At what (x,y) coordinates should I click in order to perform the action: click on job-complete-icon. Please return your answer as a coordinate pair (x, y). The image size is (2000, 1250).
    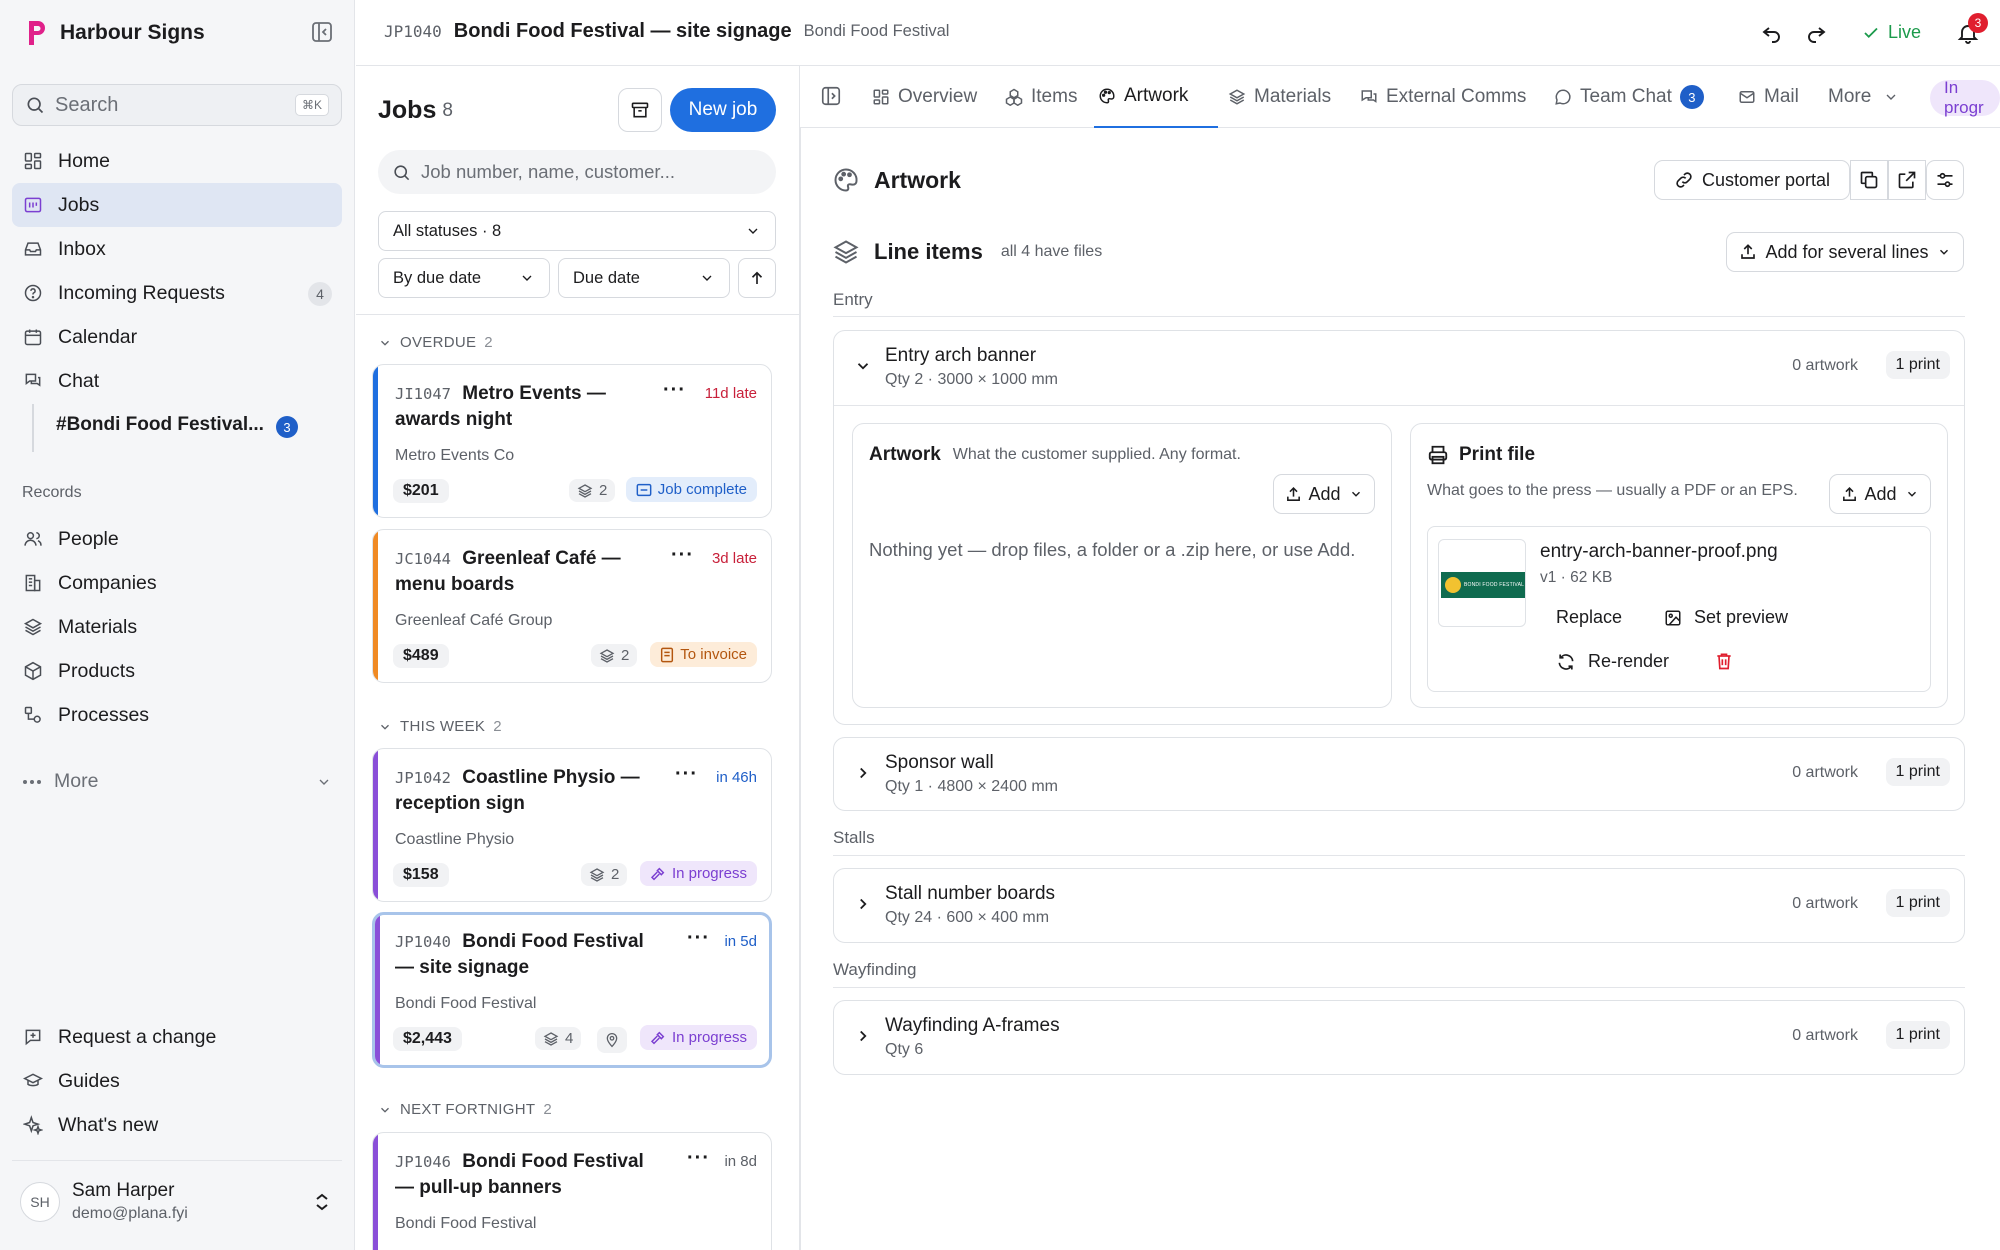
    Looking at the image, I should click on (644, 490).